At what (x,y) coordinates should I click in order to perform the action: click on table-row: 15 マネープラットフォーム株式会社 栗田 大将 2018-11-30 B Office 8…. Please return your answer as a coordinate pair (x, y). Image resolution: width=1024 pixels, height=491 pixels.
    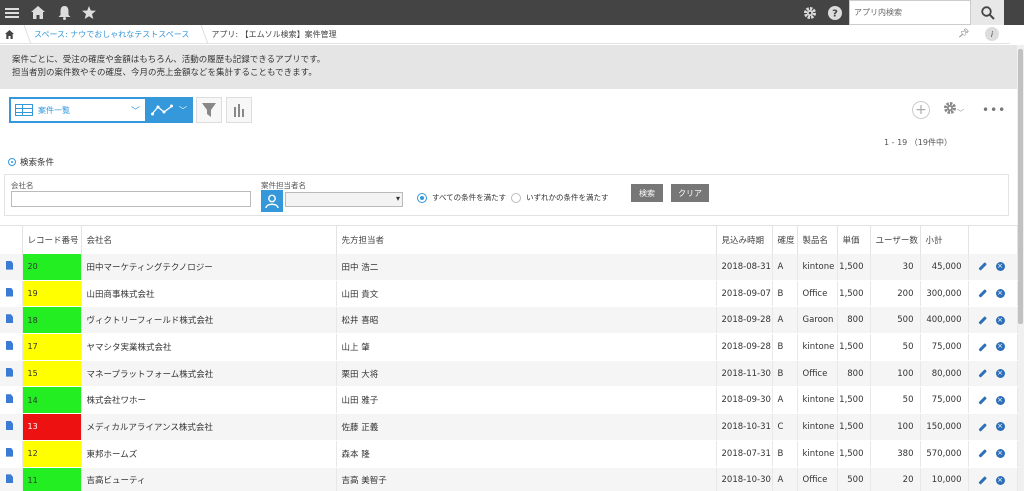
    Looking at the image, I should click on (509, 374).